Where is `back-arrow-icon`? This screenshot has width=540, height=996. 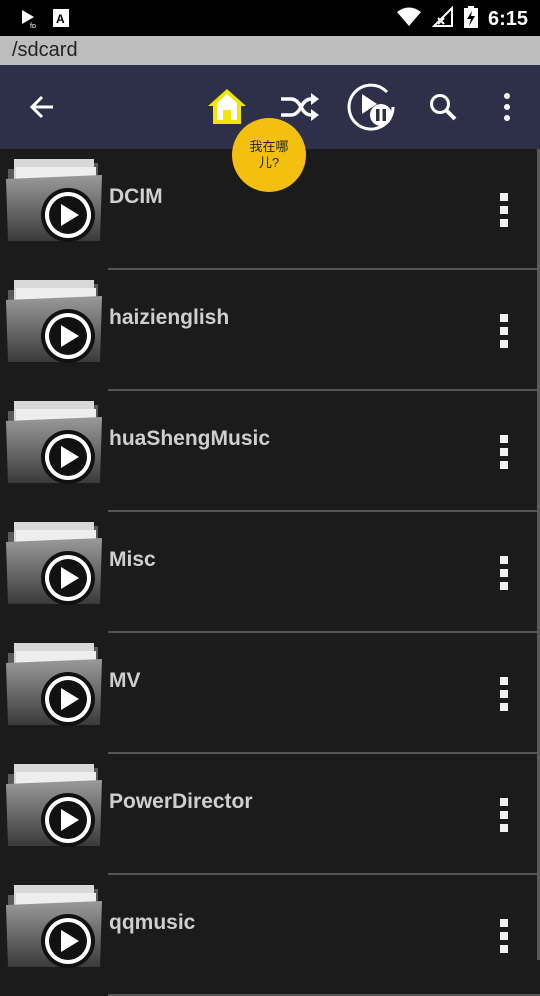 back-arrow-icon is located at coordinates (41, 107).